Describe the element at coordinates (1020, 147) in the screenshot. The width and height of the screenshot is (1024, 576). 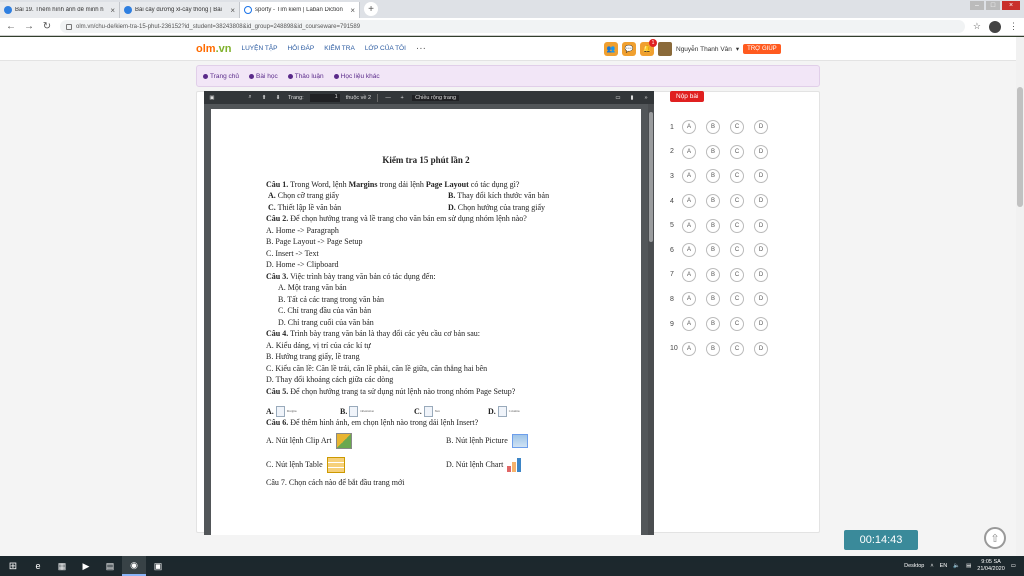
I see `page-scroll-thumb` at that location.